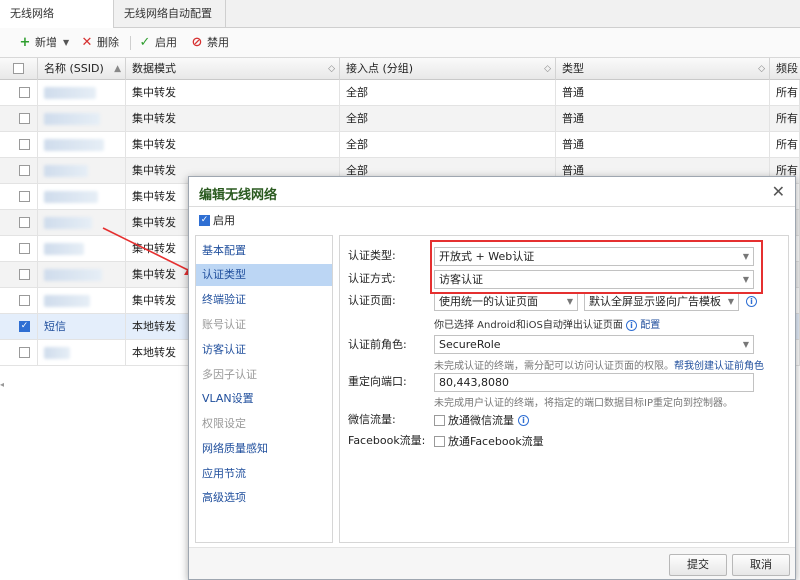 This screenshot has width=800, height=580. What do you see at coordinates (264, 474) in the screenshot?
I see `nav-app-throttling: 应用节流` at bounding box center [264, 474].